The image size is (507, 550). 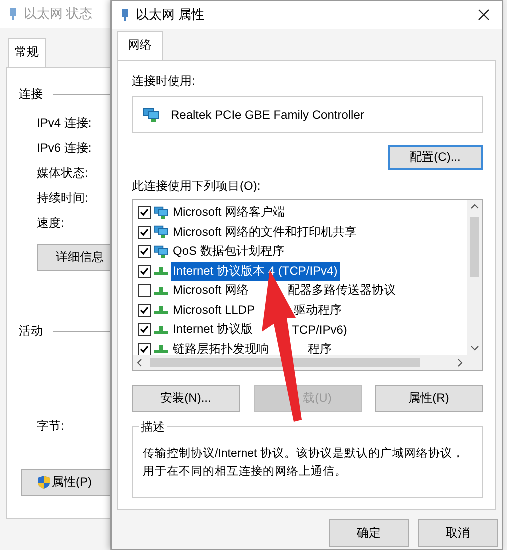 I want to click on vertical-scrollbar, so click(x=474, y=277).